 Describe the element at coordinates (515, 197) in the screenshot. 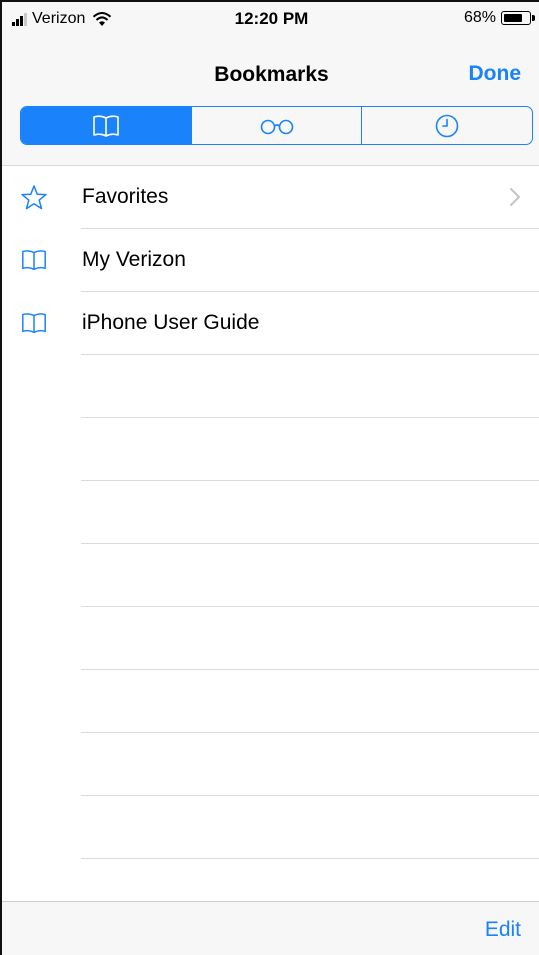

I see `chevron-right-icon` at that location.